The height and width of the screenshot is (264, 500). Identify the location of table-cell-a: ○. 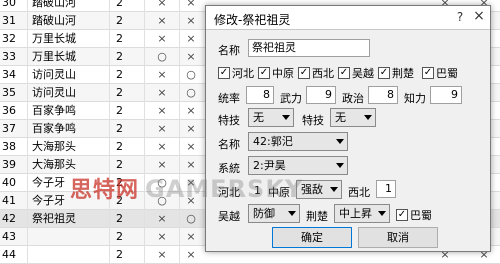
(162, 57).